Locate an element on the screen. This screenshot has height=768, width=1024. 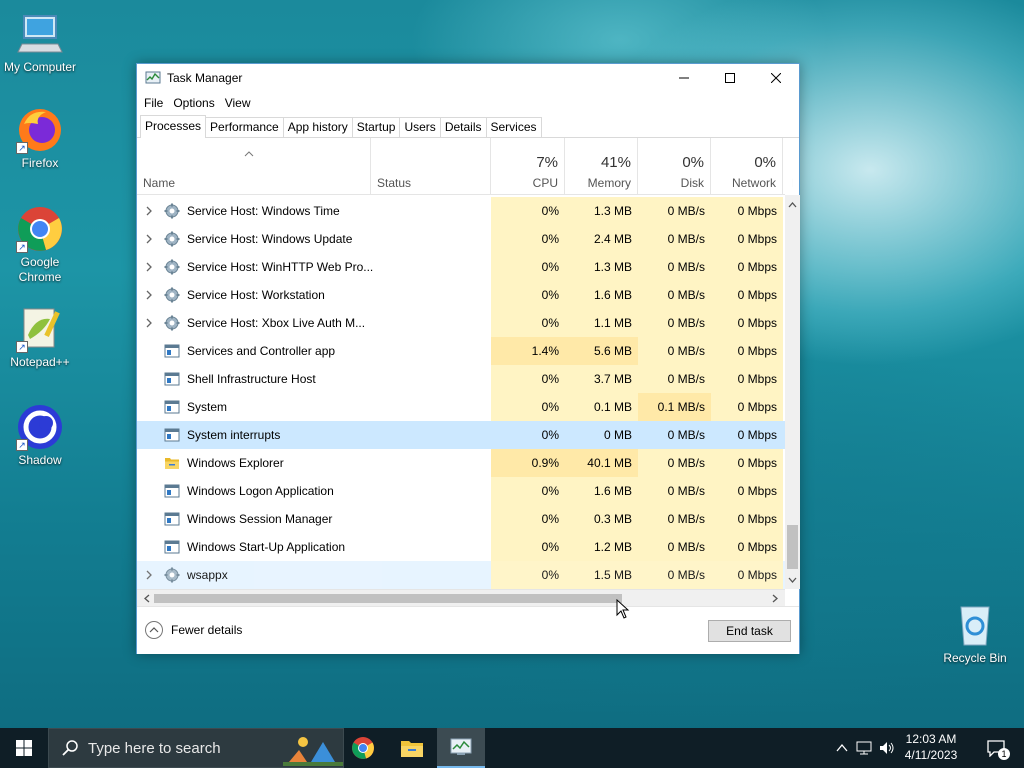
title-bar: Task Manager is located at coordinates (468, 78).